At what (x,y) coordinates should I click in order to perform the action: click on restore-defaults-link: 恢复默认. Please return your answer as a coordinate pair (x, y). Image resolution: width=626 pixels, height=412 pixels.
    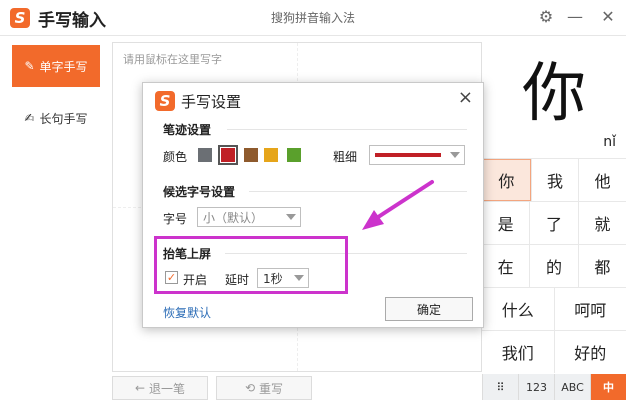
    Looking at the image, I should click on (187, 312).